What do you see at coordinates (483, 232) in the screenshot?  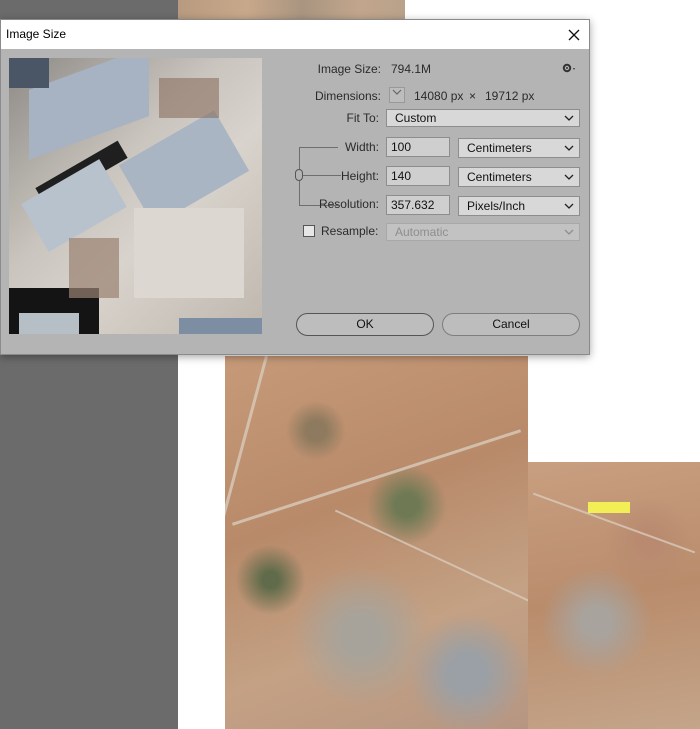 I see `resample-method-select: Automatic` at bounding box center [483, 232].